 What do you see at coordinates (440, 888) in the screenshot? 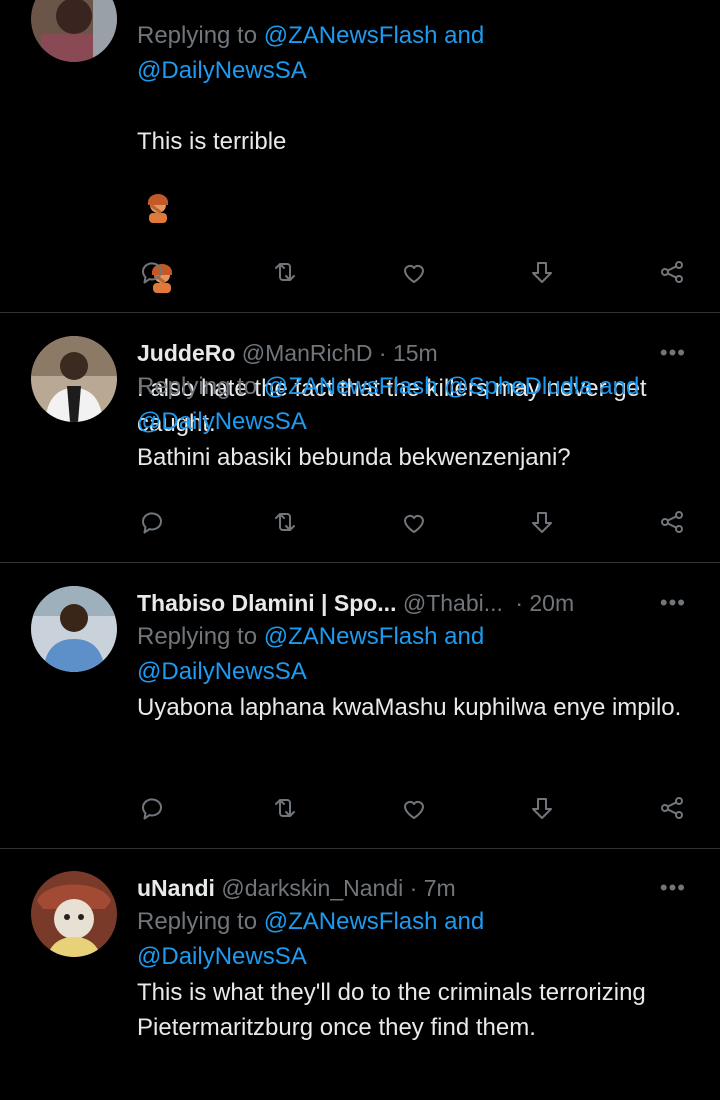
I see `timestamp: 7m` at bounding box center [440, 888].